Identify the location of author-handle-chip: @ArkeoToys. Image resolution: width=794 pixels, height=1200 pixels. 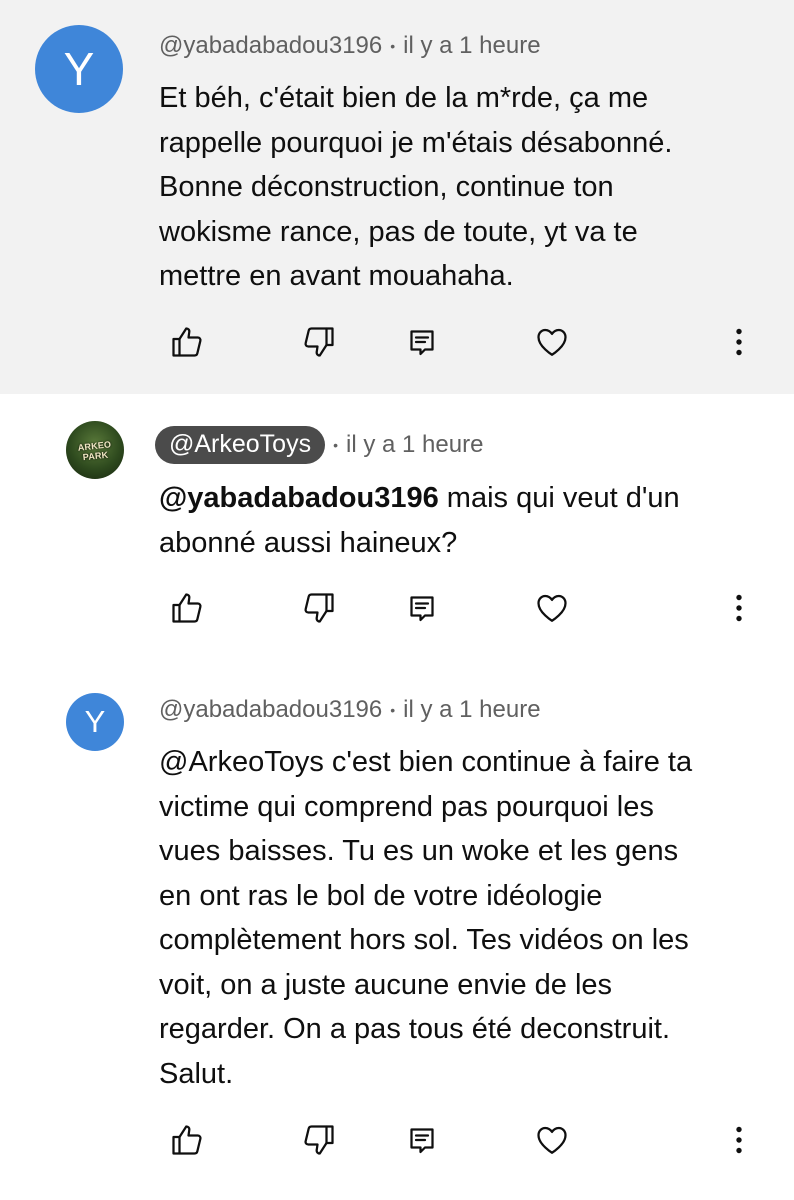
(240, 445).